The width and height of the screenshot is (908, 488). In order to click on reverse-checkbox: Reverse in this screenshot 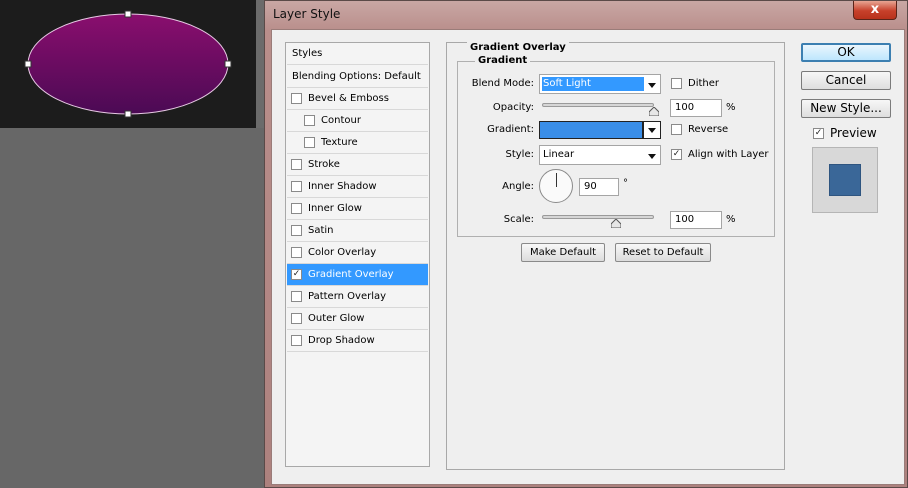, I will do `click(699, 129)`.